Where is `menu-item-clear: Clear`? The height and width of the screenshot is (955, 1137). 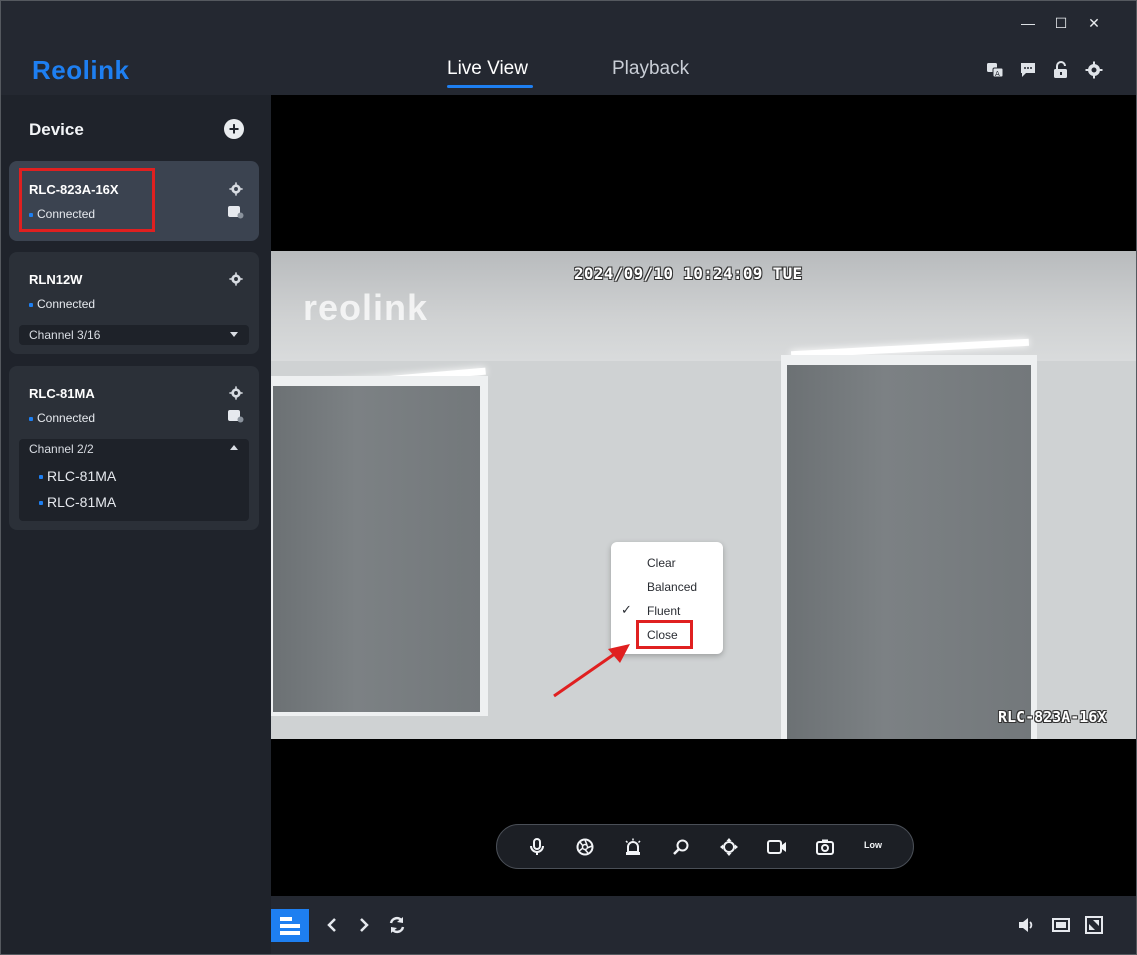 menu-item-clear: Clear is located at coordinates (661, 563).